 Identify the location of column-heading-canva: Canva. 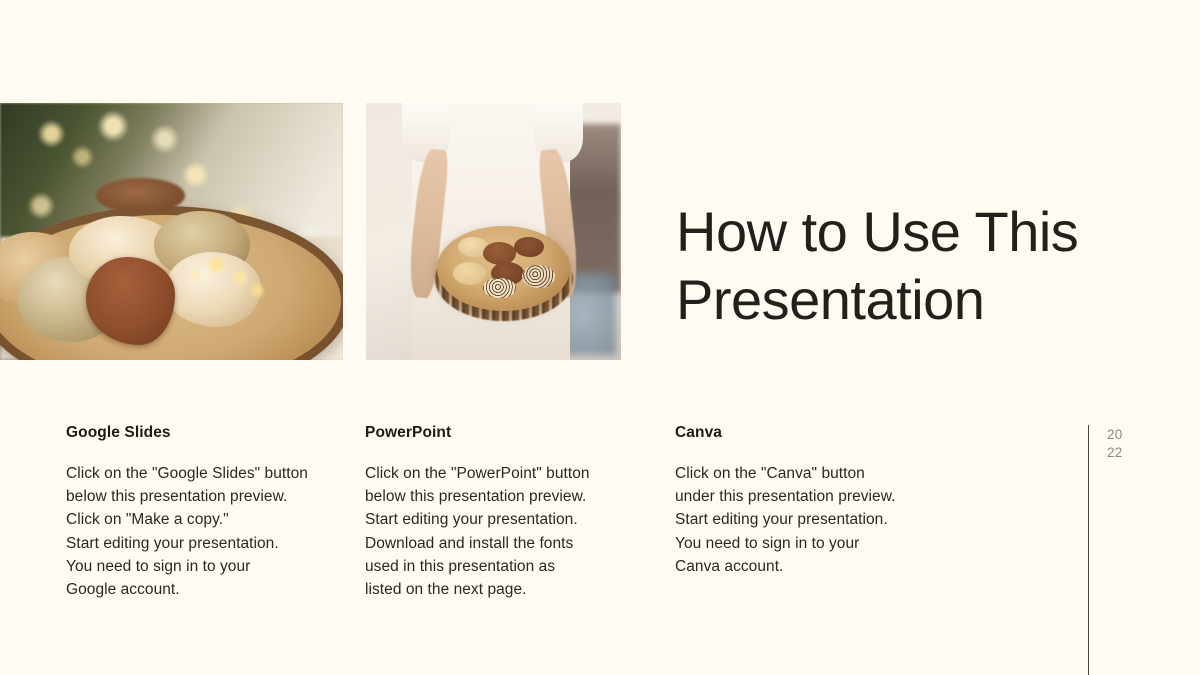
(699, 432).